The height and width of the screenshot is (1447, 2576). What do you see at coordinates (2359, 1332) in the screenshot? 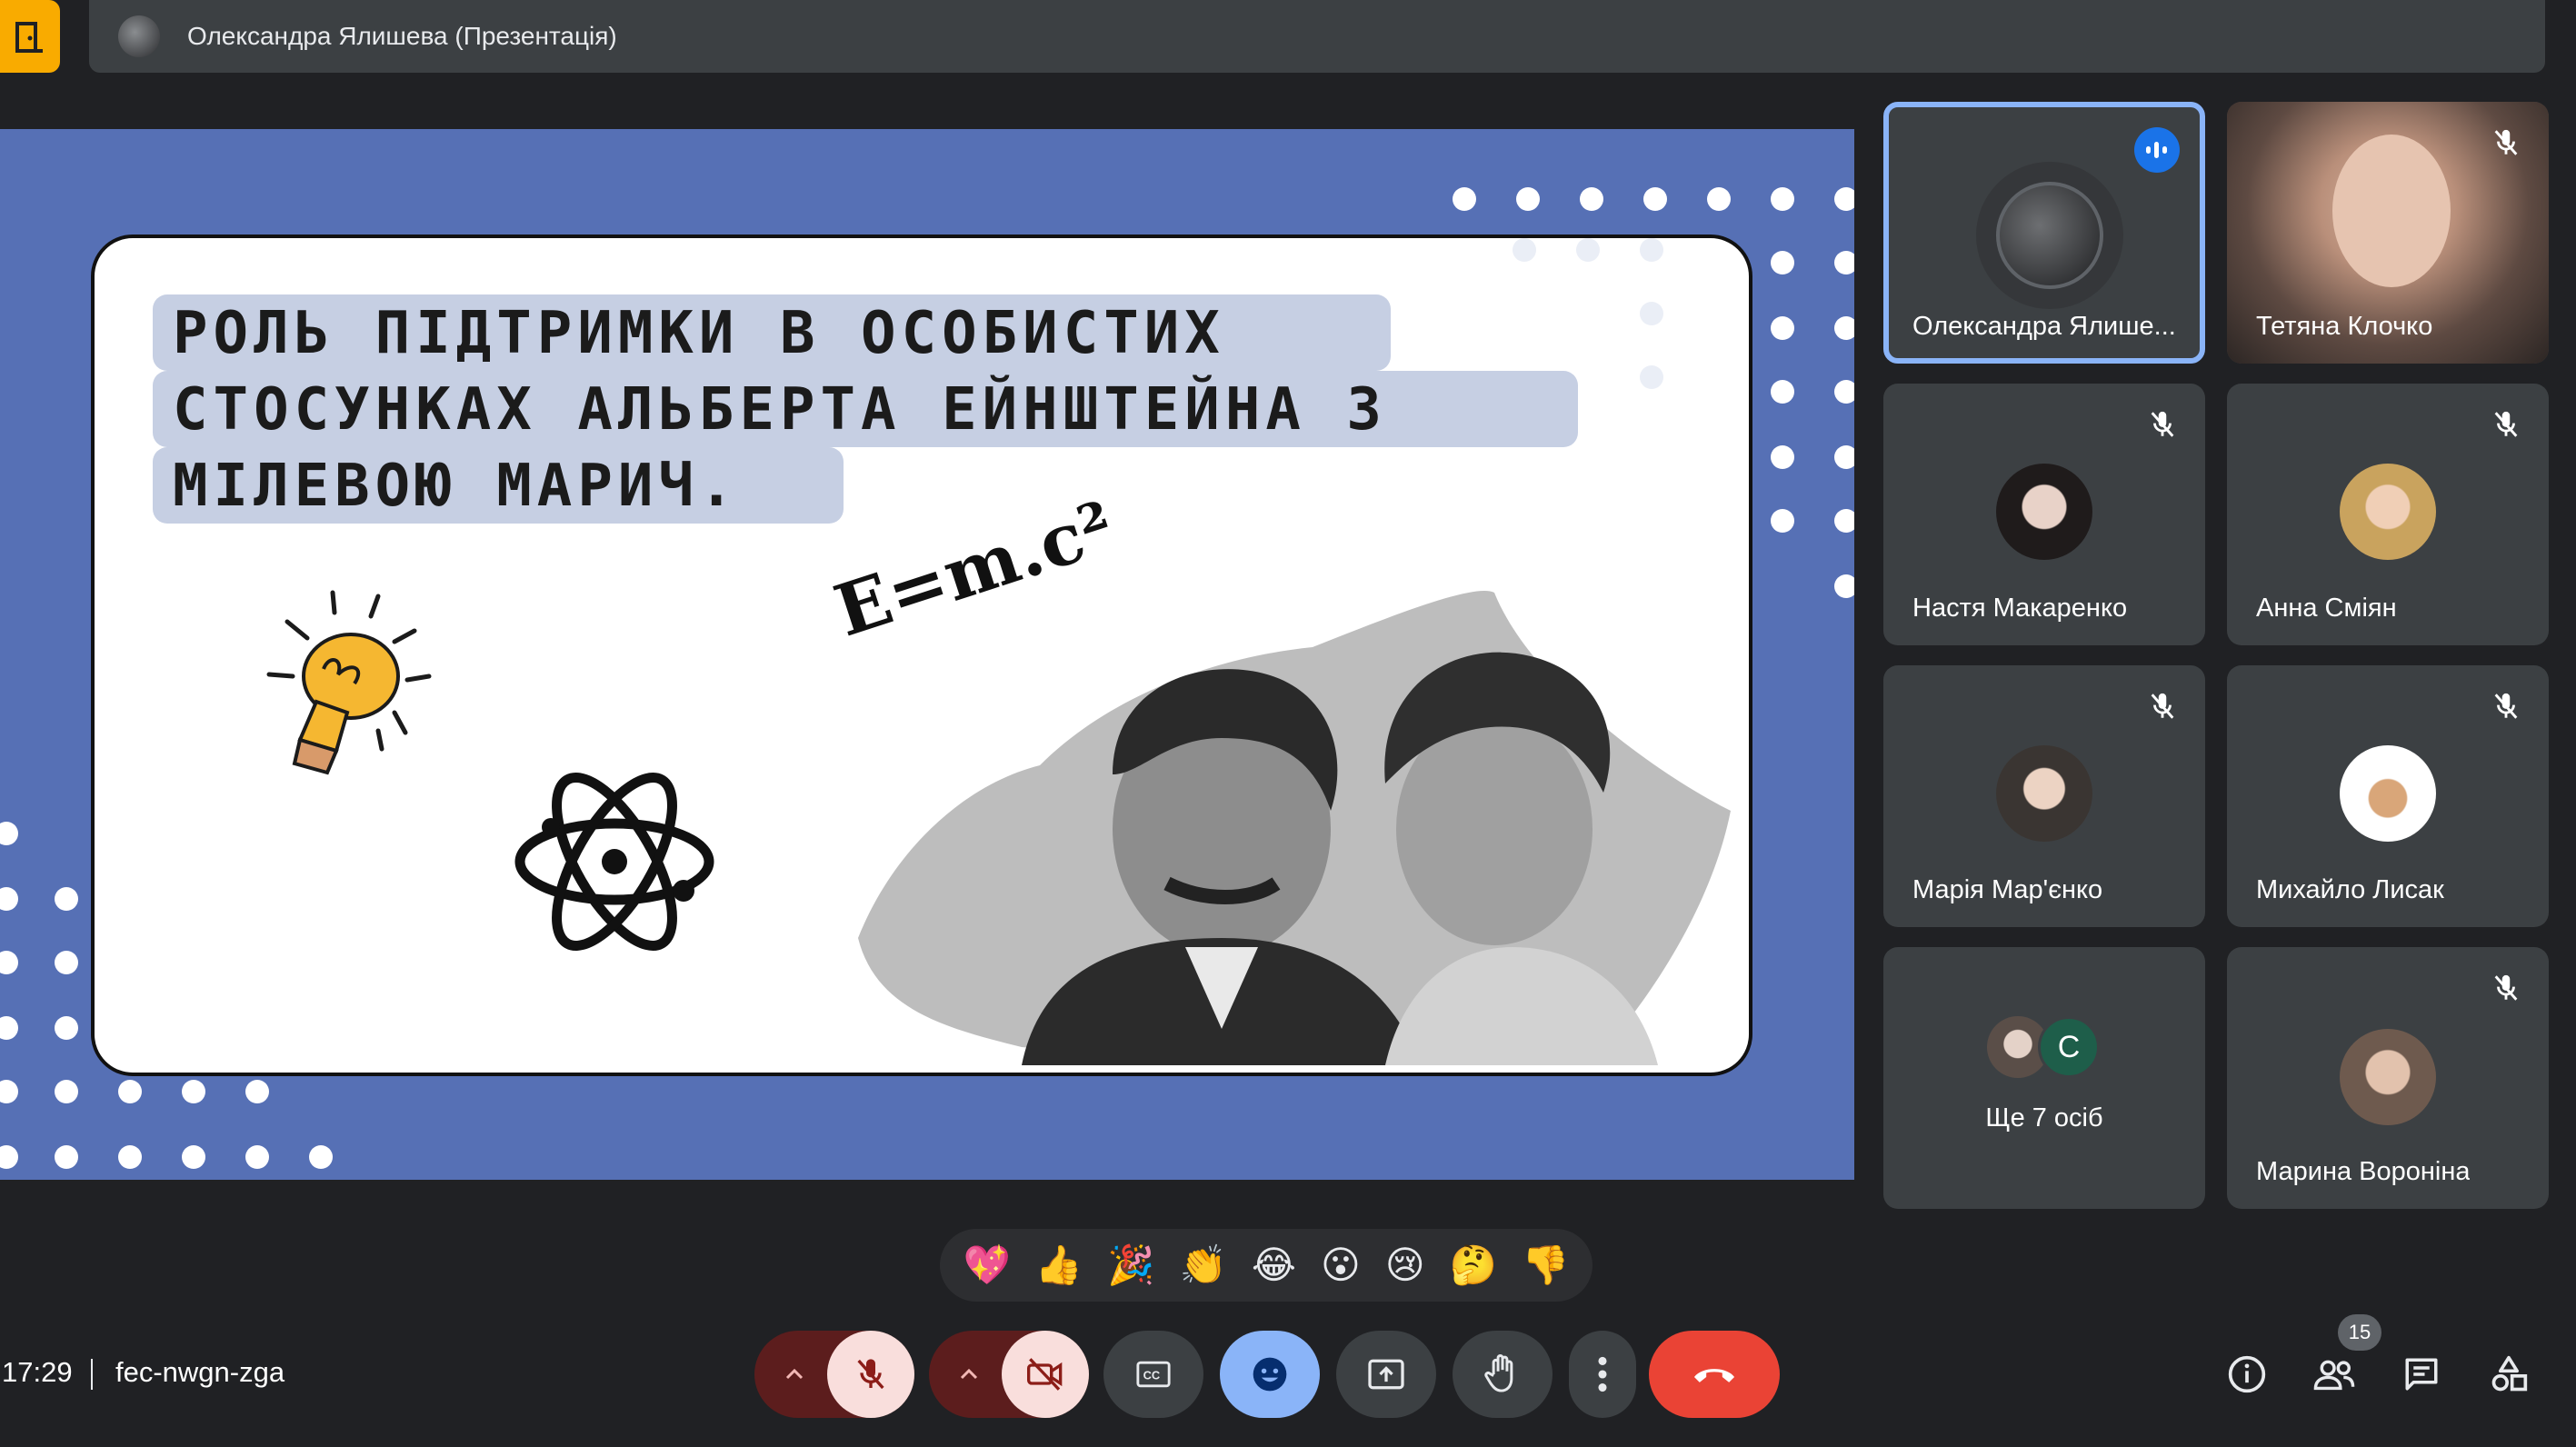
I see `people-count-badge: 15` at bounding box center [2359, 1332].